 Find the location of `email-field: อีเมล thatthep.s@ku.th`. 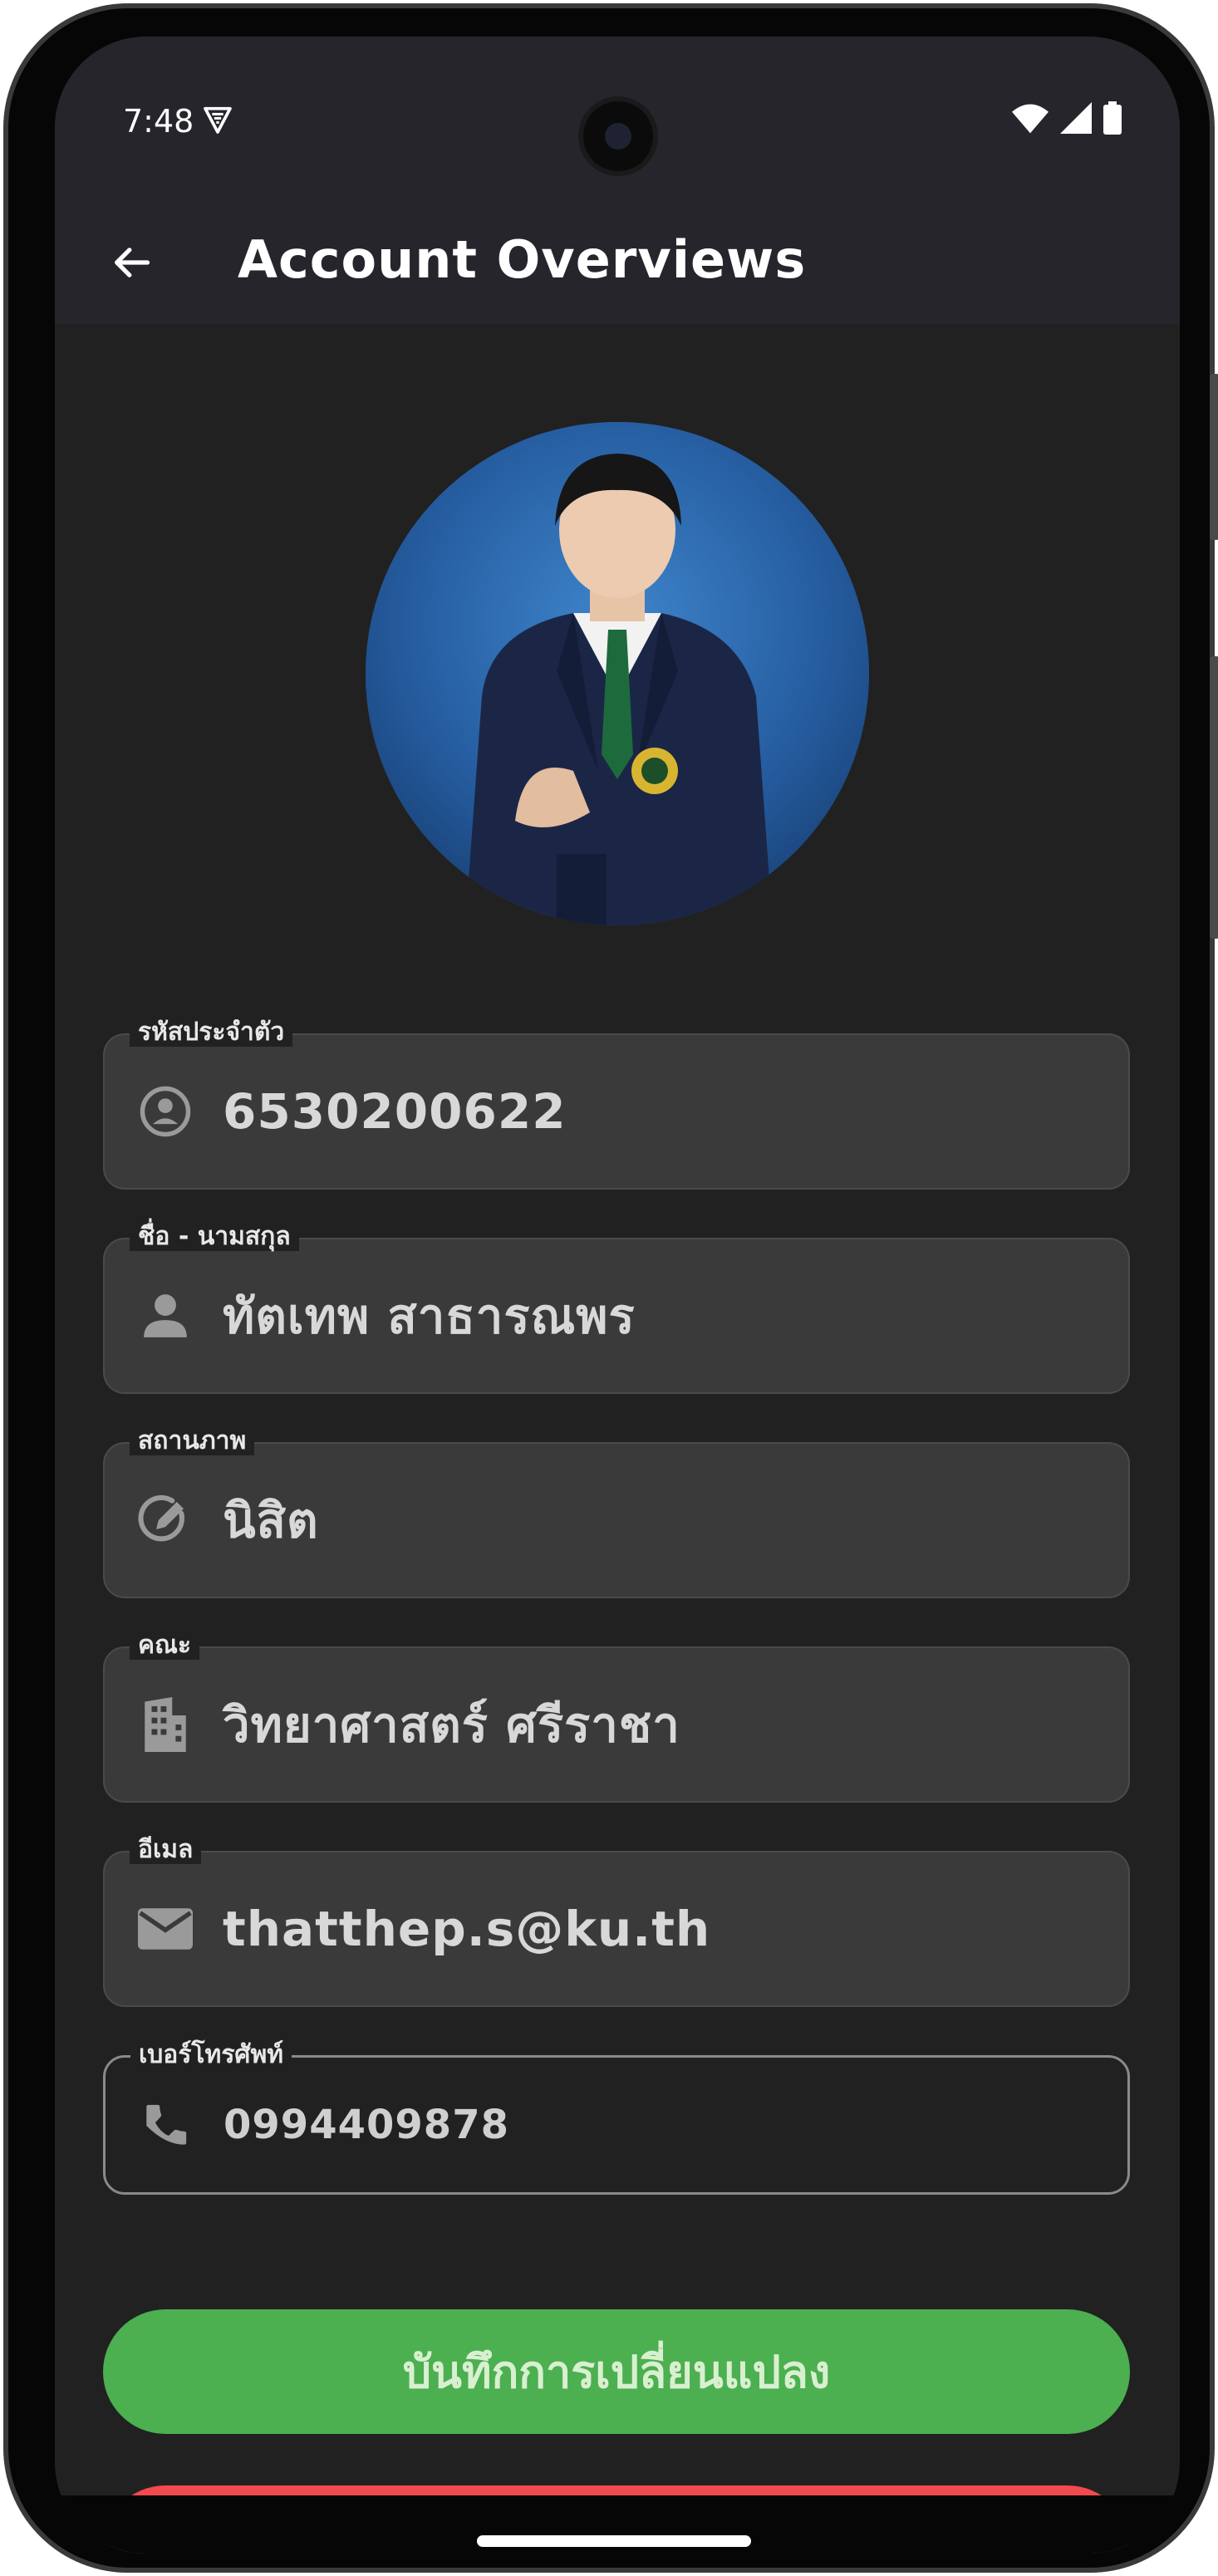

email-field: อีเมล thatthep.s@ku.th is located at coordinates (616, 1921).